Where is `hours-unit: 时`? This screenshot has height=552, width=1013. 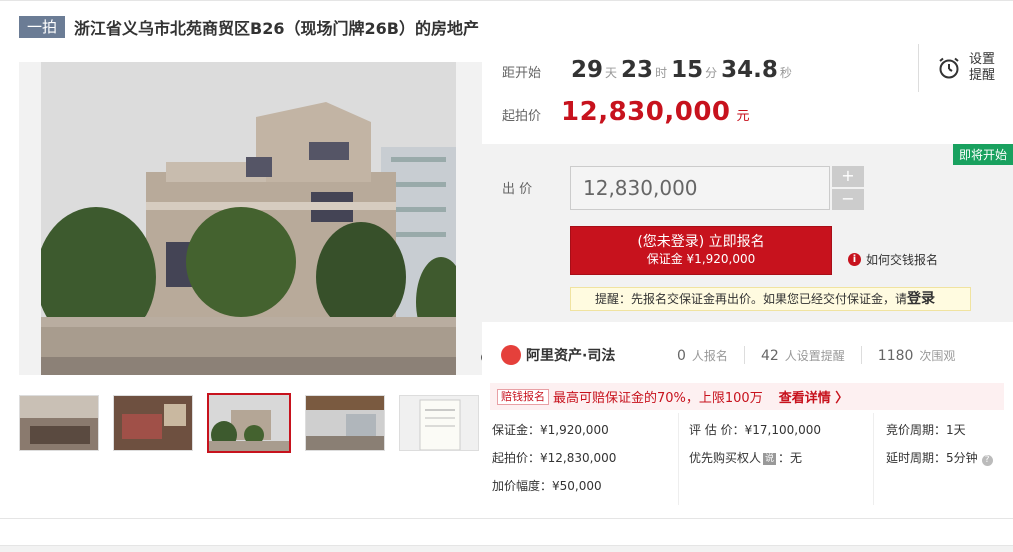 hours-unit: 时 is located at coordinates (661, 73).